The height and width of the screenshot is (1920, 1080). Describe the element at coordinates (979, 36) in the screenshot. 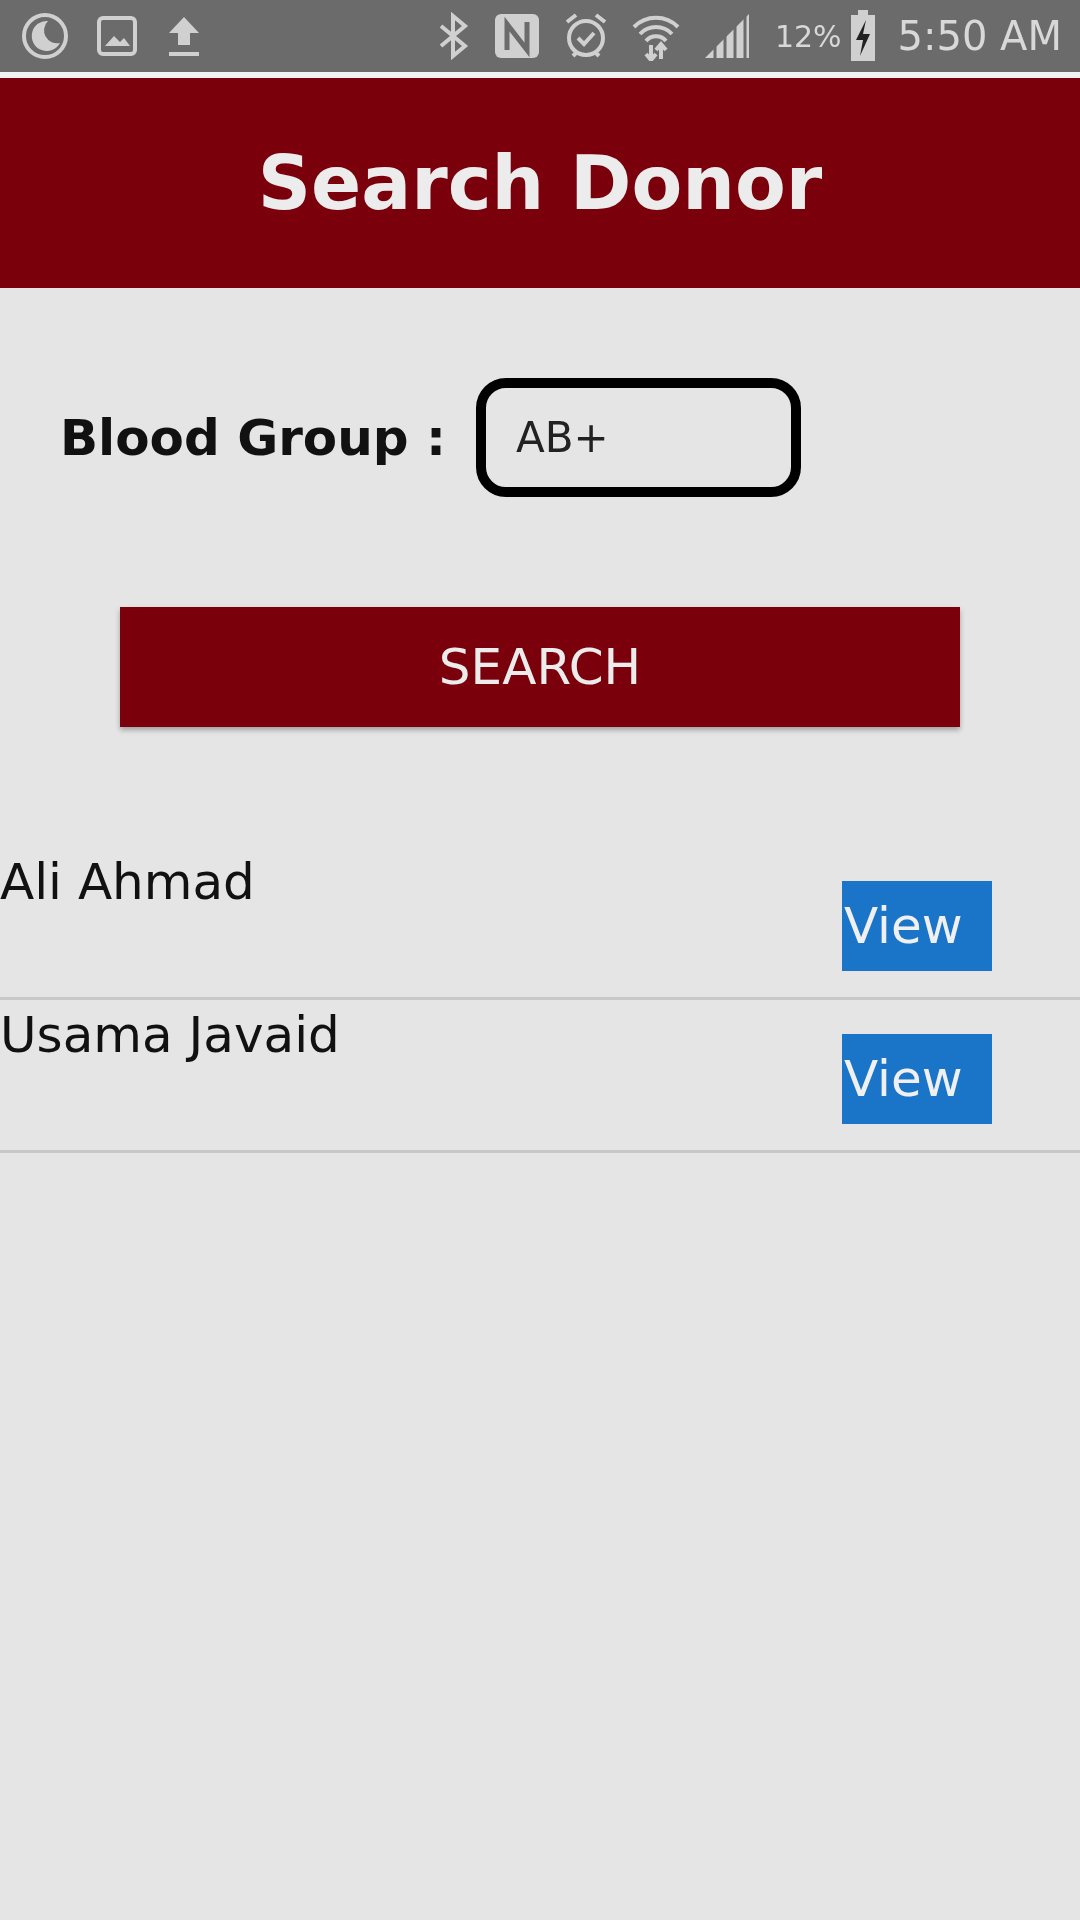

I see `clock-time: 5:50 AM` at that location.